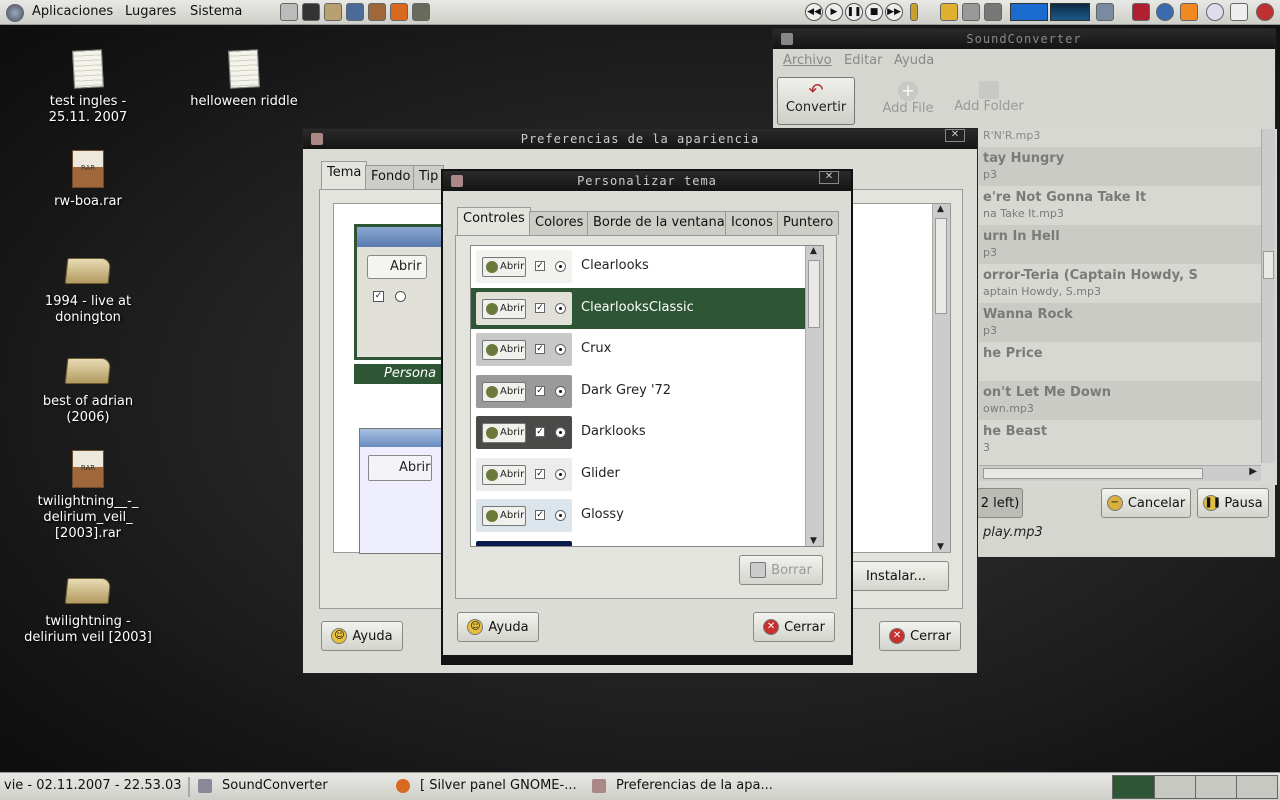 Image resolution: width=1280 pixels, height=800 pixels. What do you see at coordinates (863, 60) in the screenshot?
I see `menu-editar: Editar` at bounding box center [863, 60].